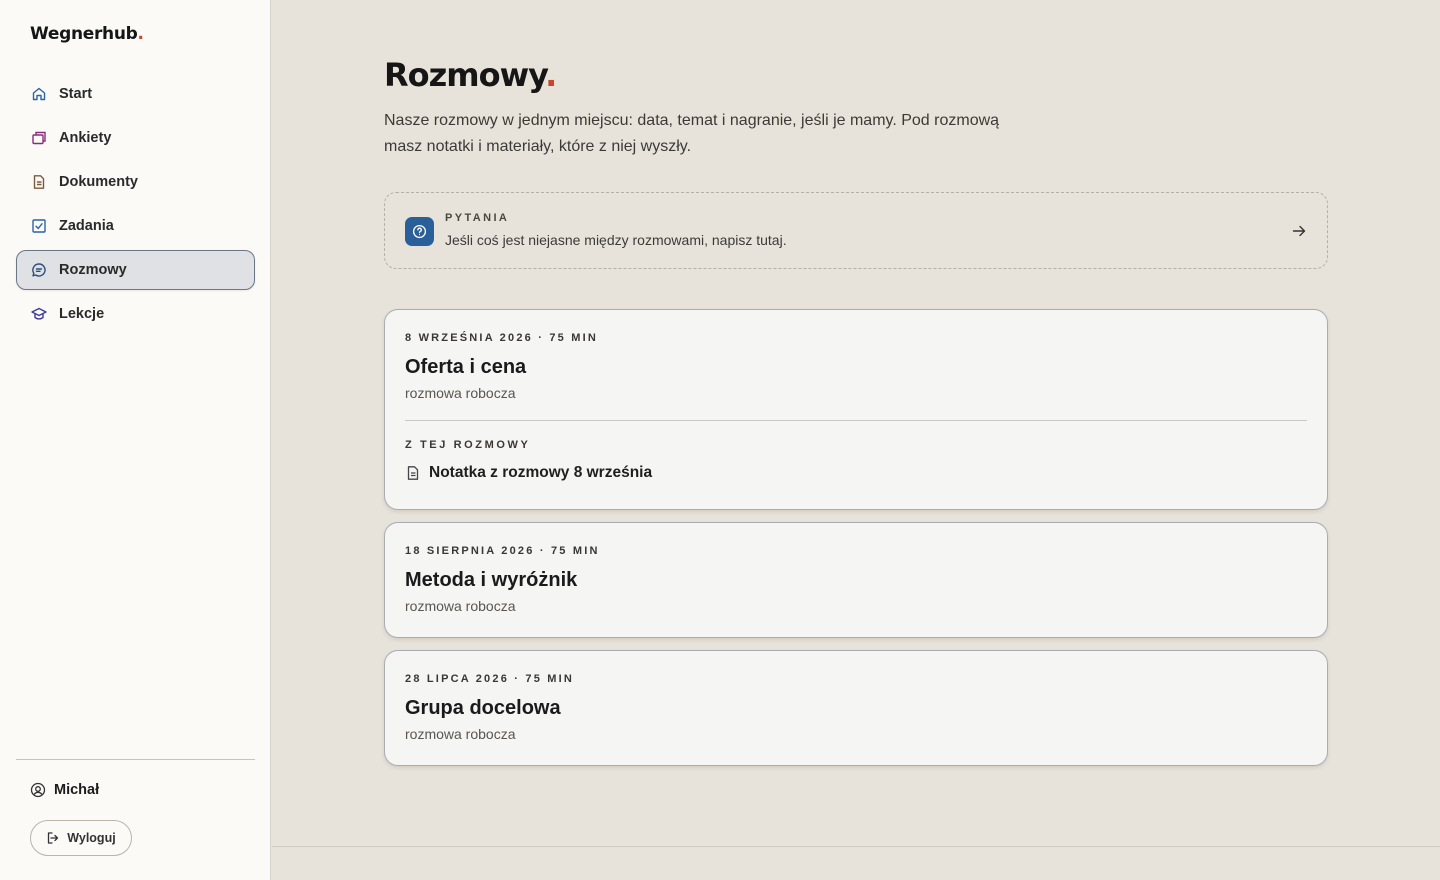 This screenshot has height=880, width=1440. I want to click on logout-icon, so click(53, 838).